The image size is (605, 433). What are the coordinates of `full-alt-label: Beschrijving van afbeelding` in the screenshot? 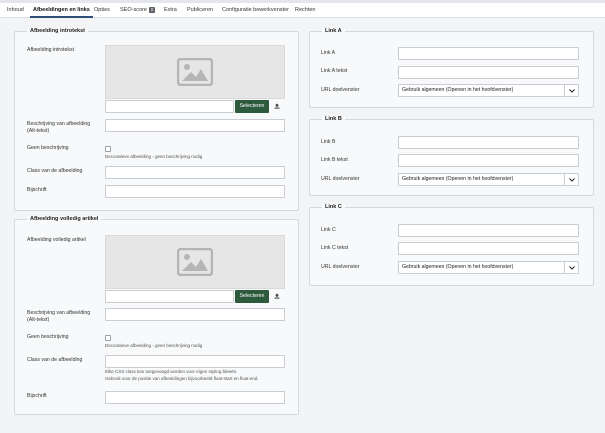 It's located at (59, 313).